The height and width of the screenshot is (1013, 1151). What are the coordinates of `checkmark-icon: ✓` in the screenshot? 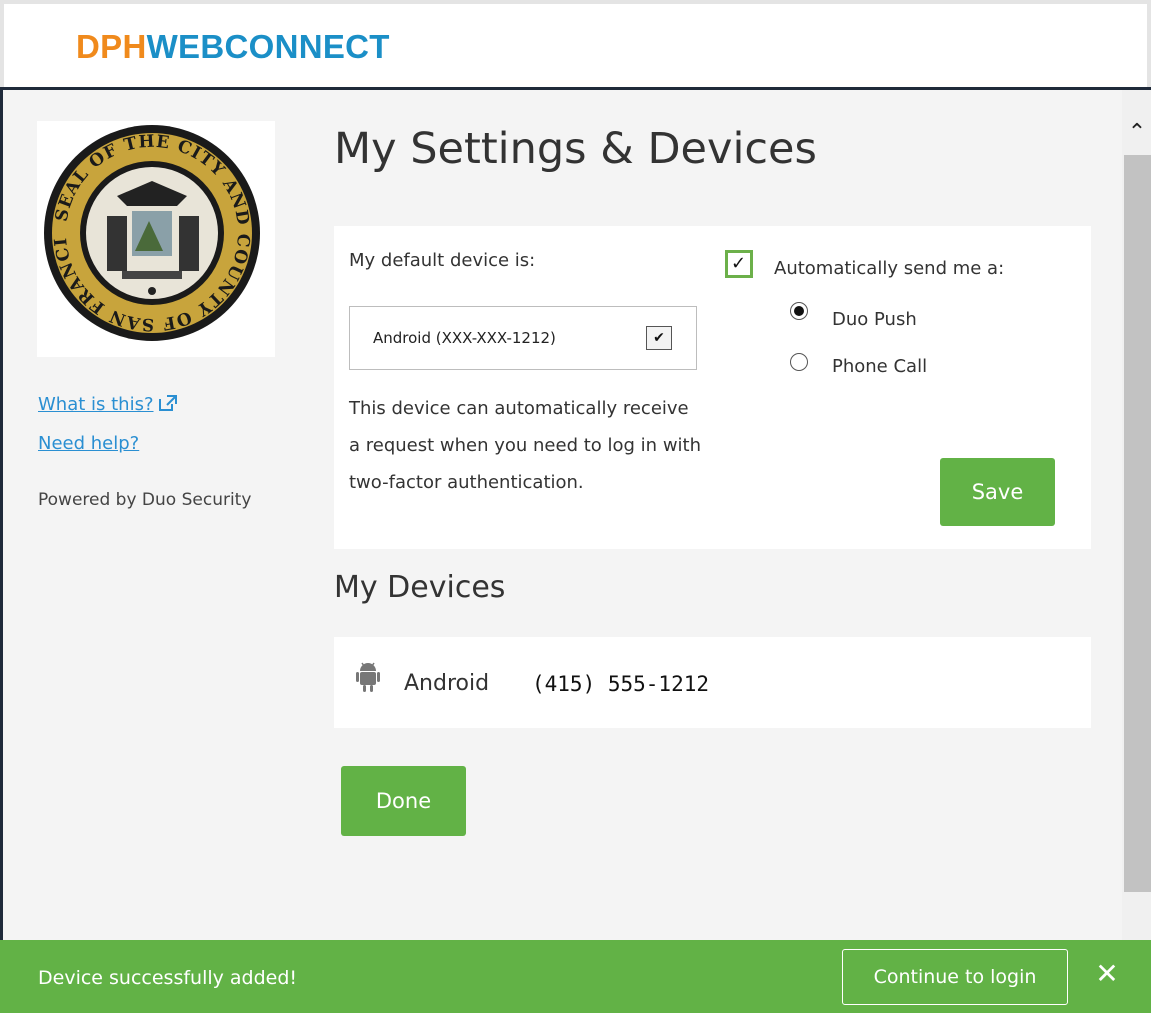 It's located at (739, 263).